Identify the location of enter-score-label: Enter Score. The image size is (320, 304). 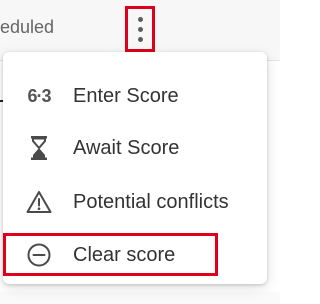
(126, 95).